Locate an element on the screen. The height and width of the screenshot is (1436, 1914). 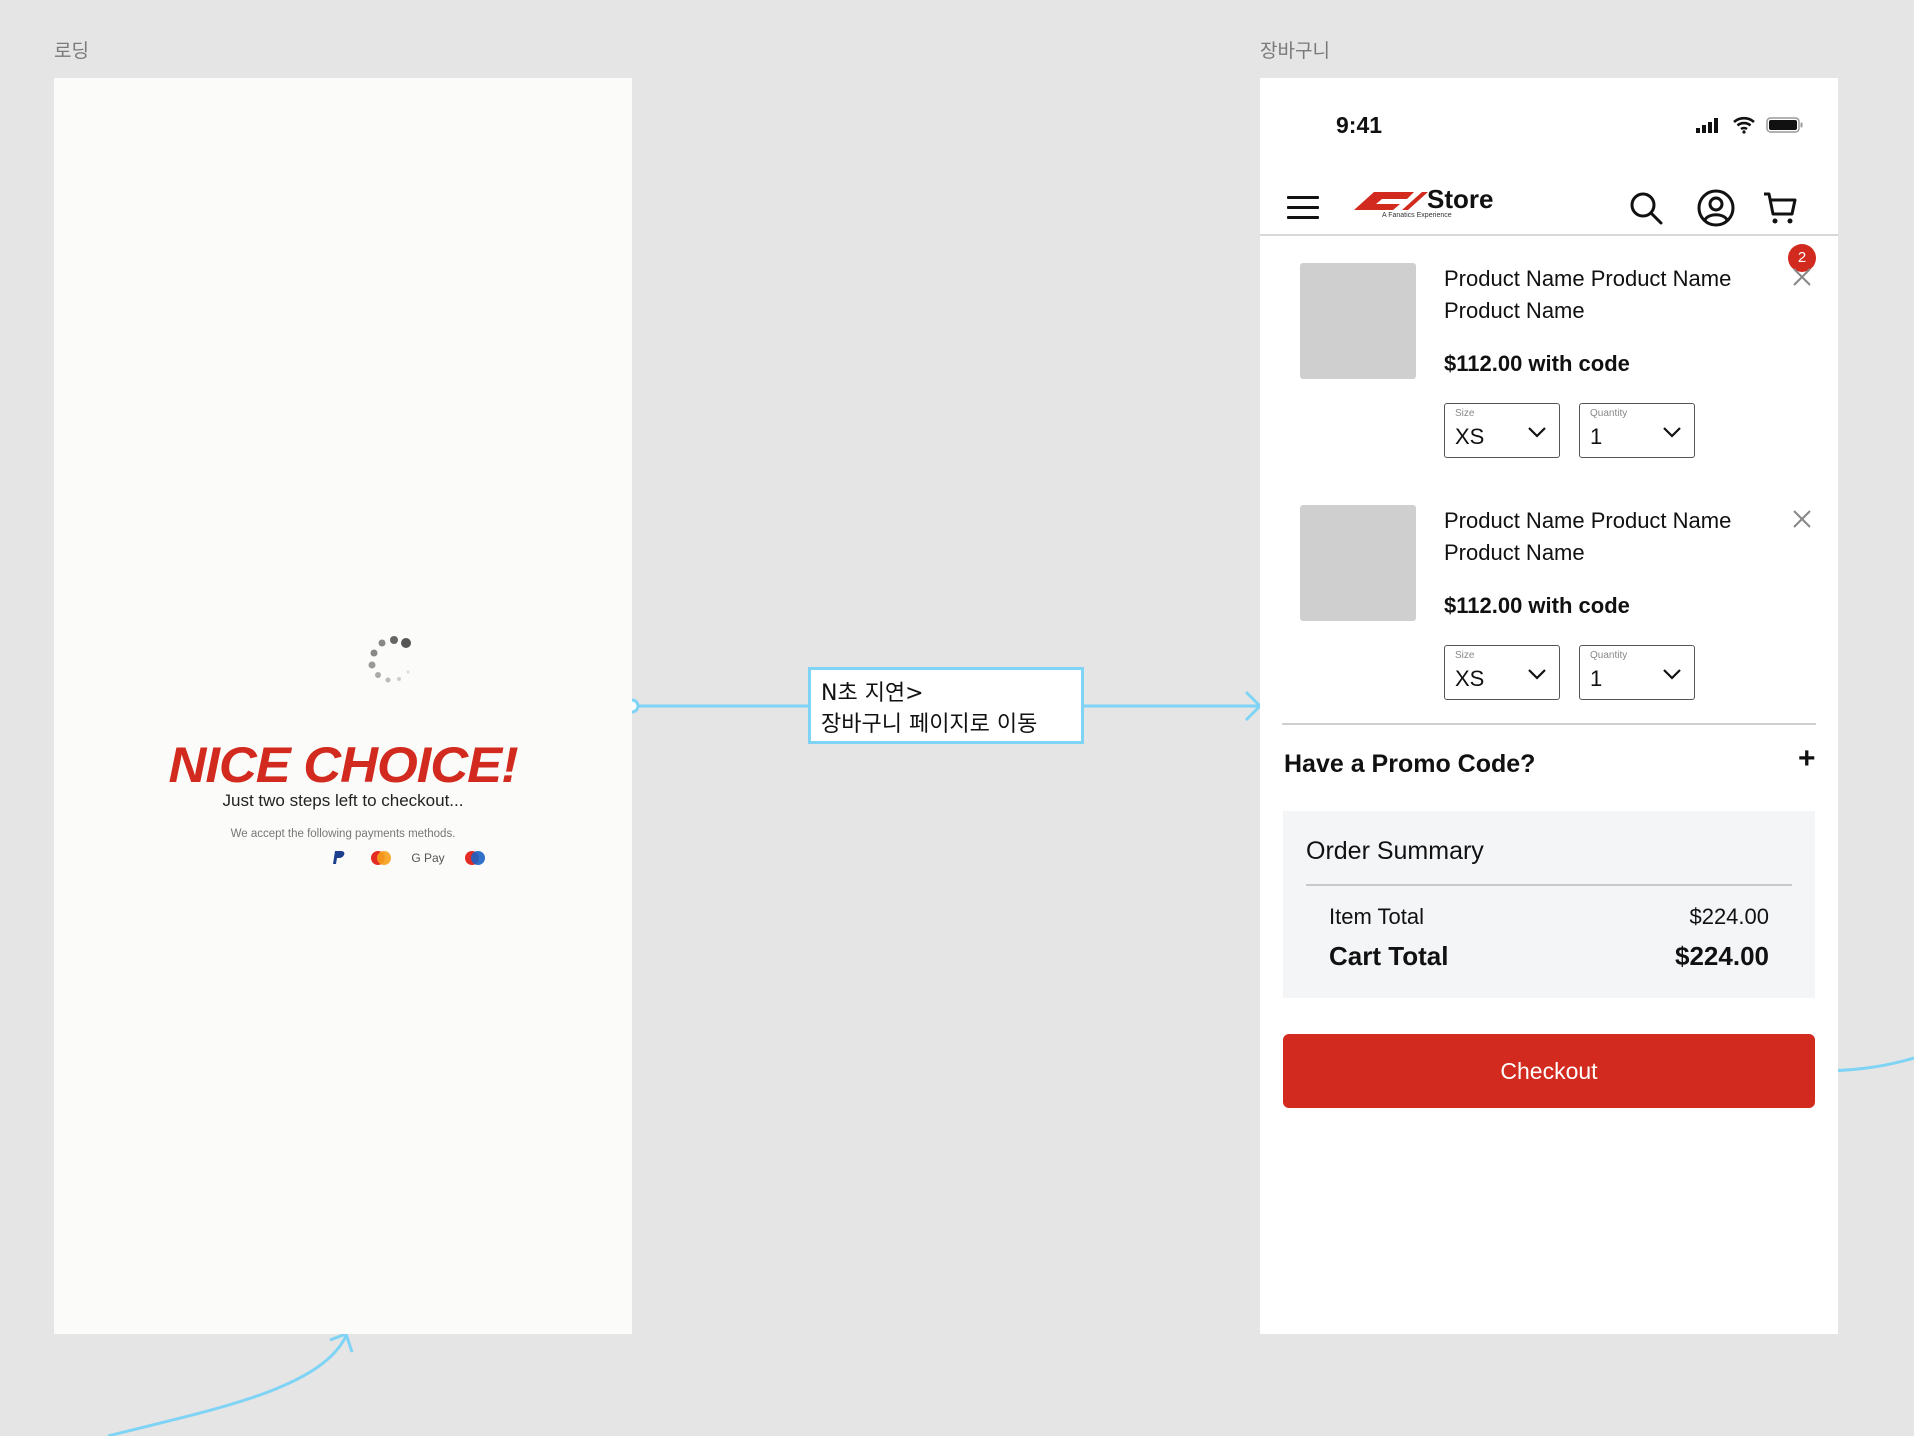
checkout-button: Checkout is located at coordinates (1549, 1071).